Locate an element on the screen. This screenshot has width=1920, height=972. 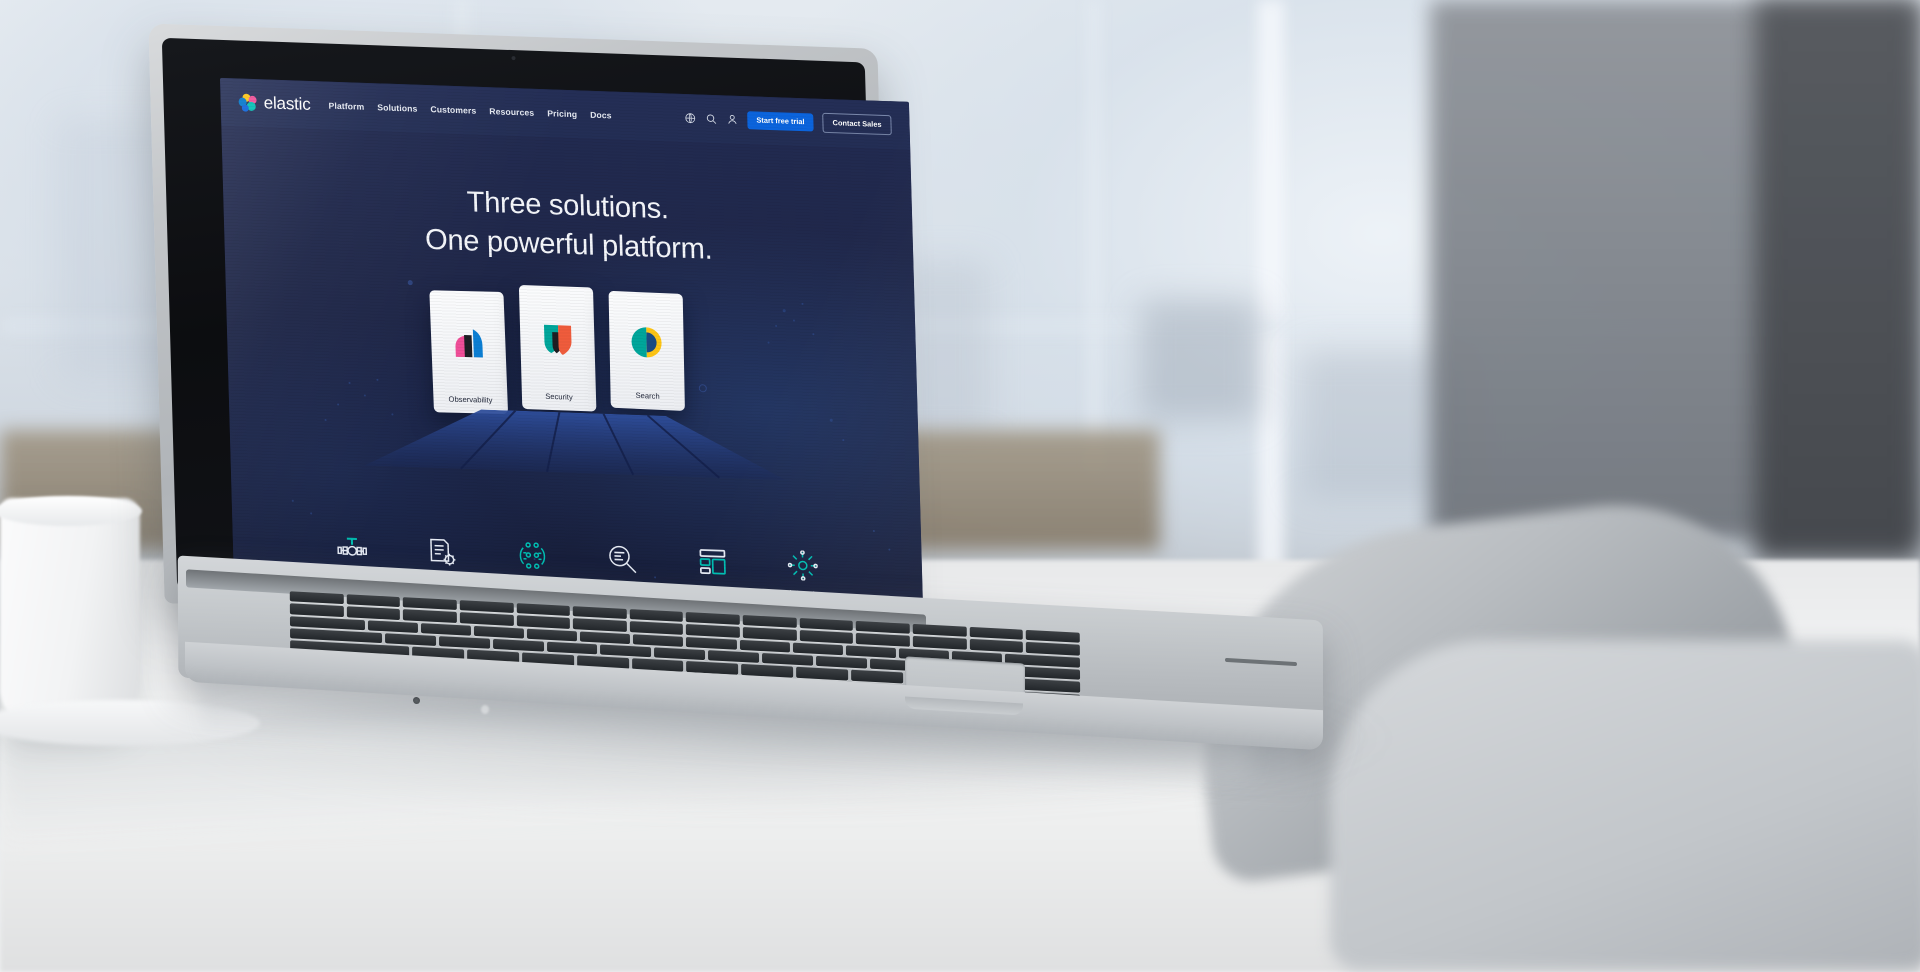
solution-card-search: Search is located at coordinates (646, 350).